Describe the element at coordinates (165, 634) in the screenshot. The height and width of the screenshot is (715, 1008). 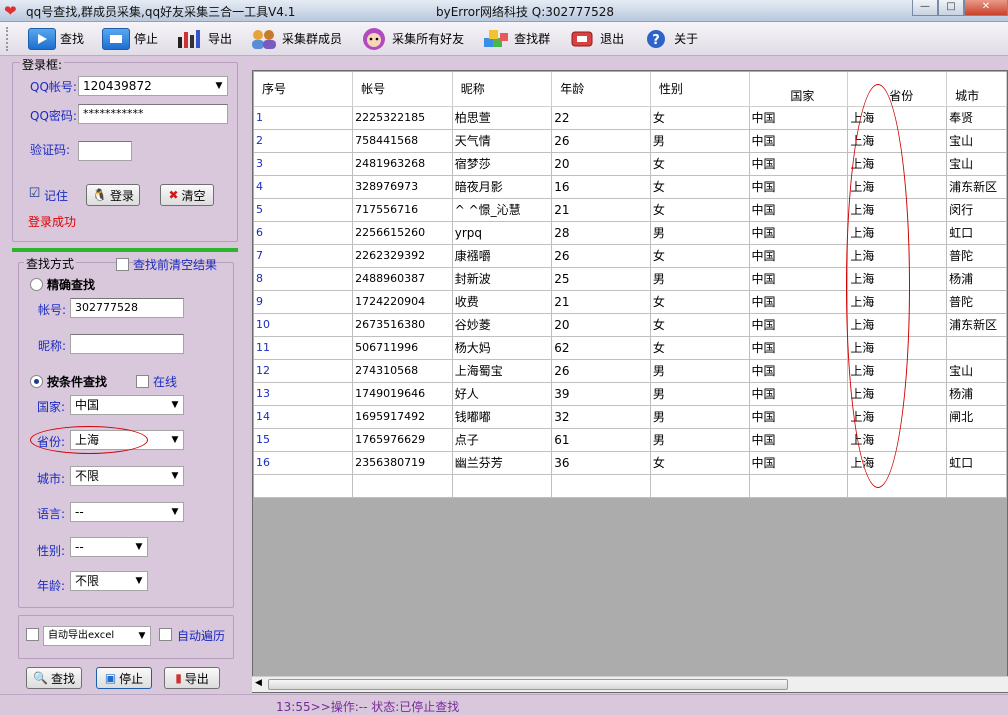
I see `auto-traverse-checkbox` at that location.